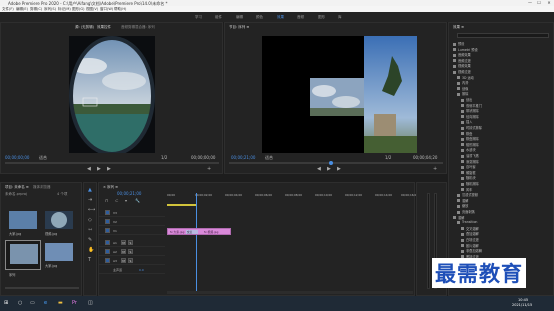 The height and width of the screenshot is (311, 554). Describe the element at coordinates (503, 43) in the screenshot. I see `effects-tree-item: 预设` at that location.